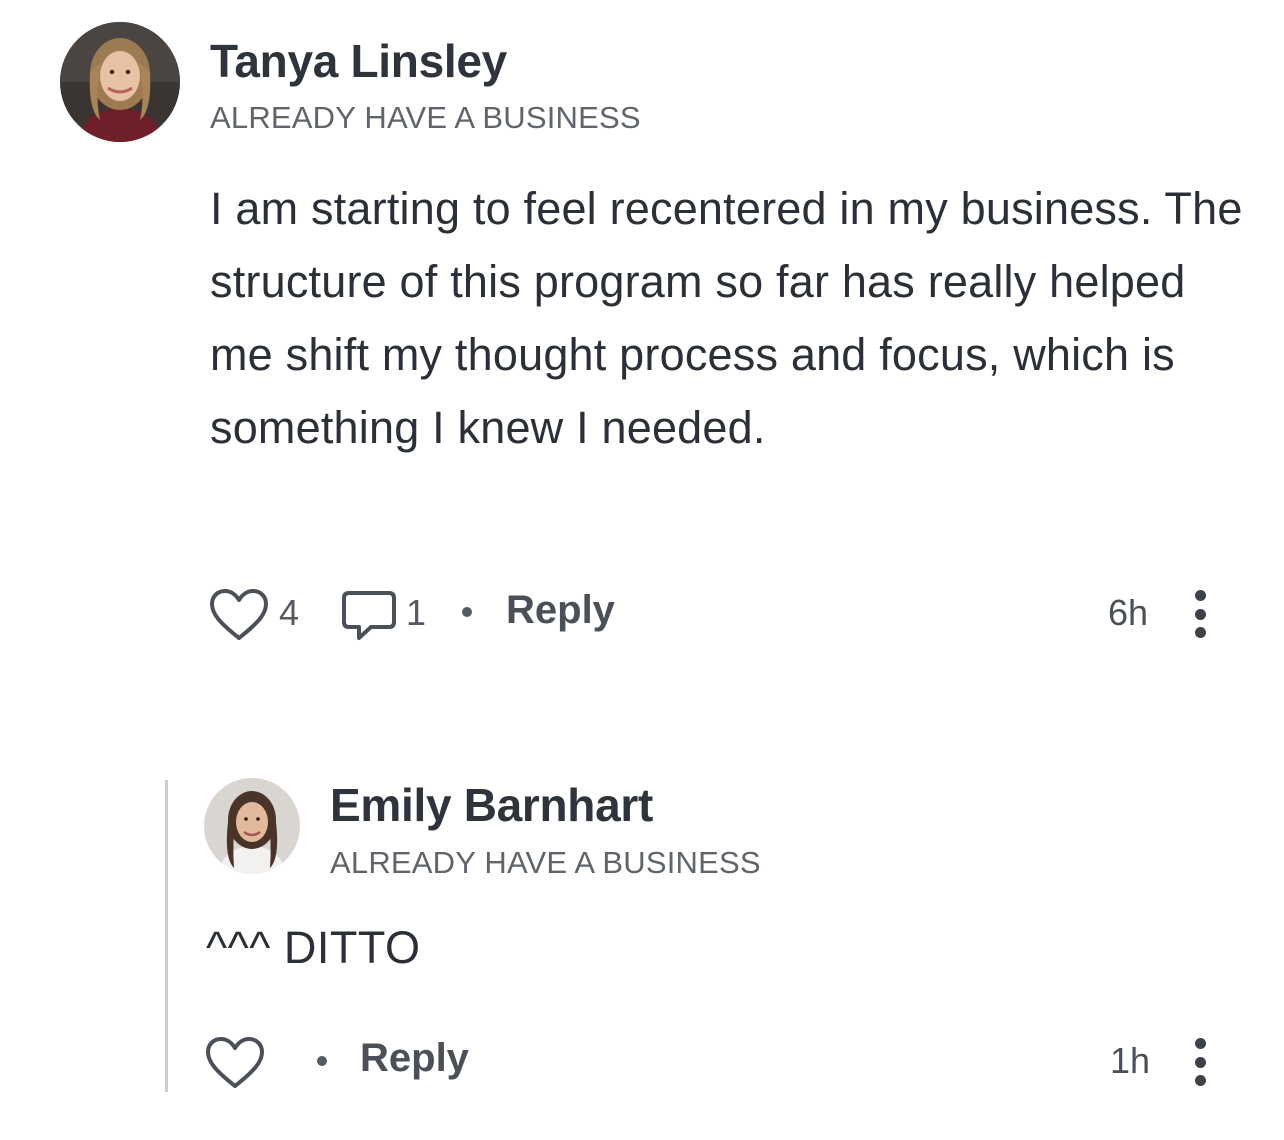 This screenshot has height=1140, width=1284. I want to click on post-author-name: Tanya Linsley, so click(358, 61).